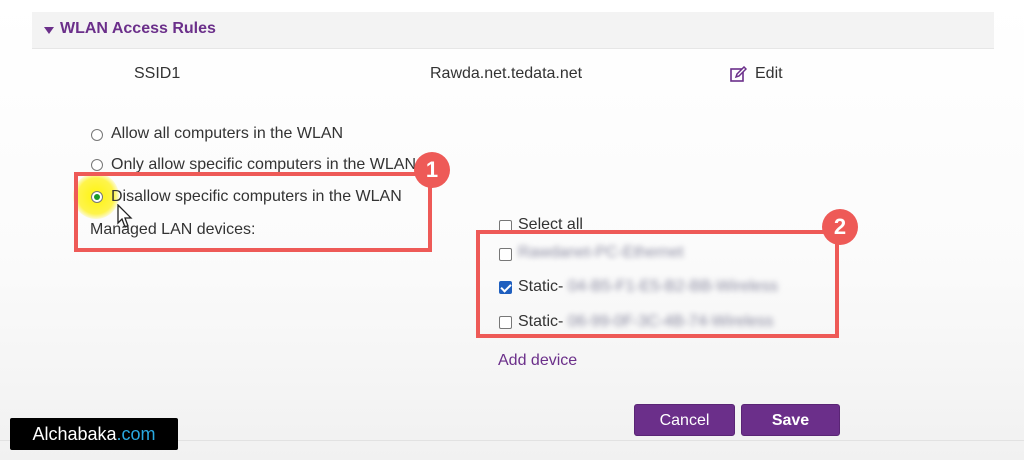 The image size is (1024, 460). I want to click on annotation-badge-1: 1, so click(432, 170).